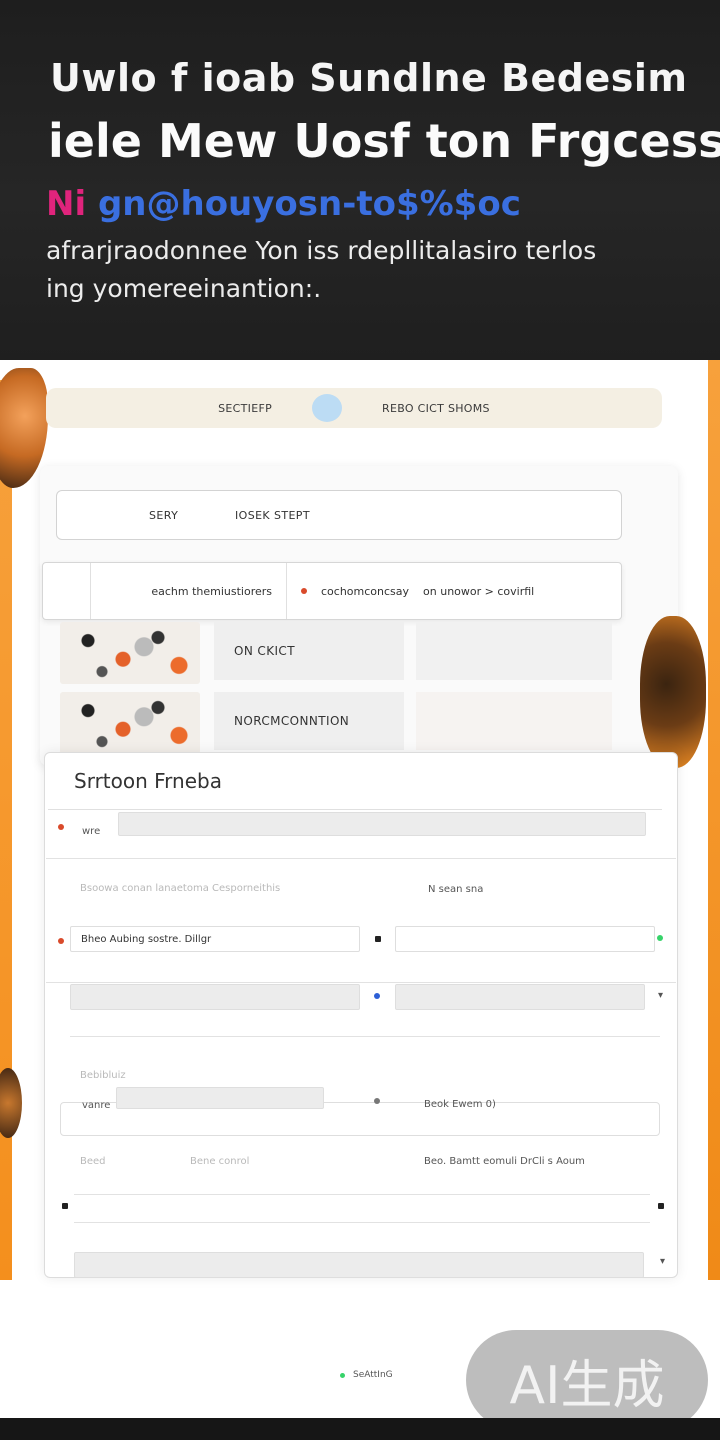 This screenshot has height=1440, width=720. Describe the element at coordinates (384, 141) in the screenshot. I see `hero-title-line-2: iele Mew Uosf ton Frgcess` at that location.